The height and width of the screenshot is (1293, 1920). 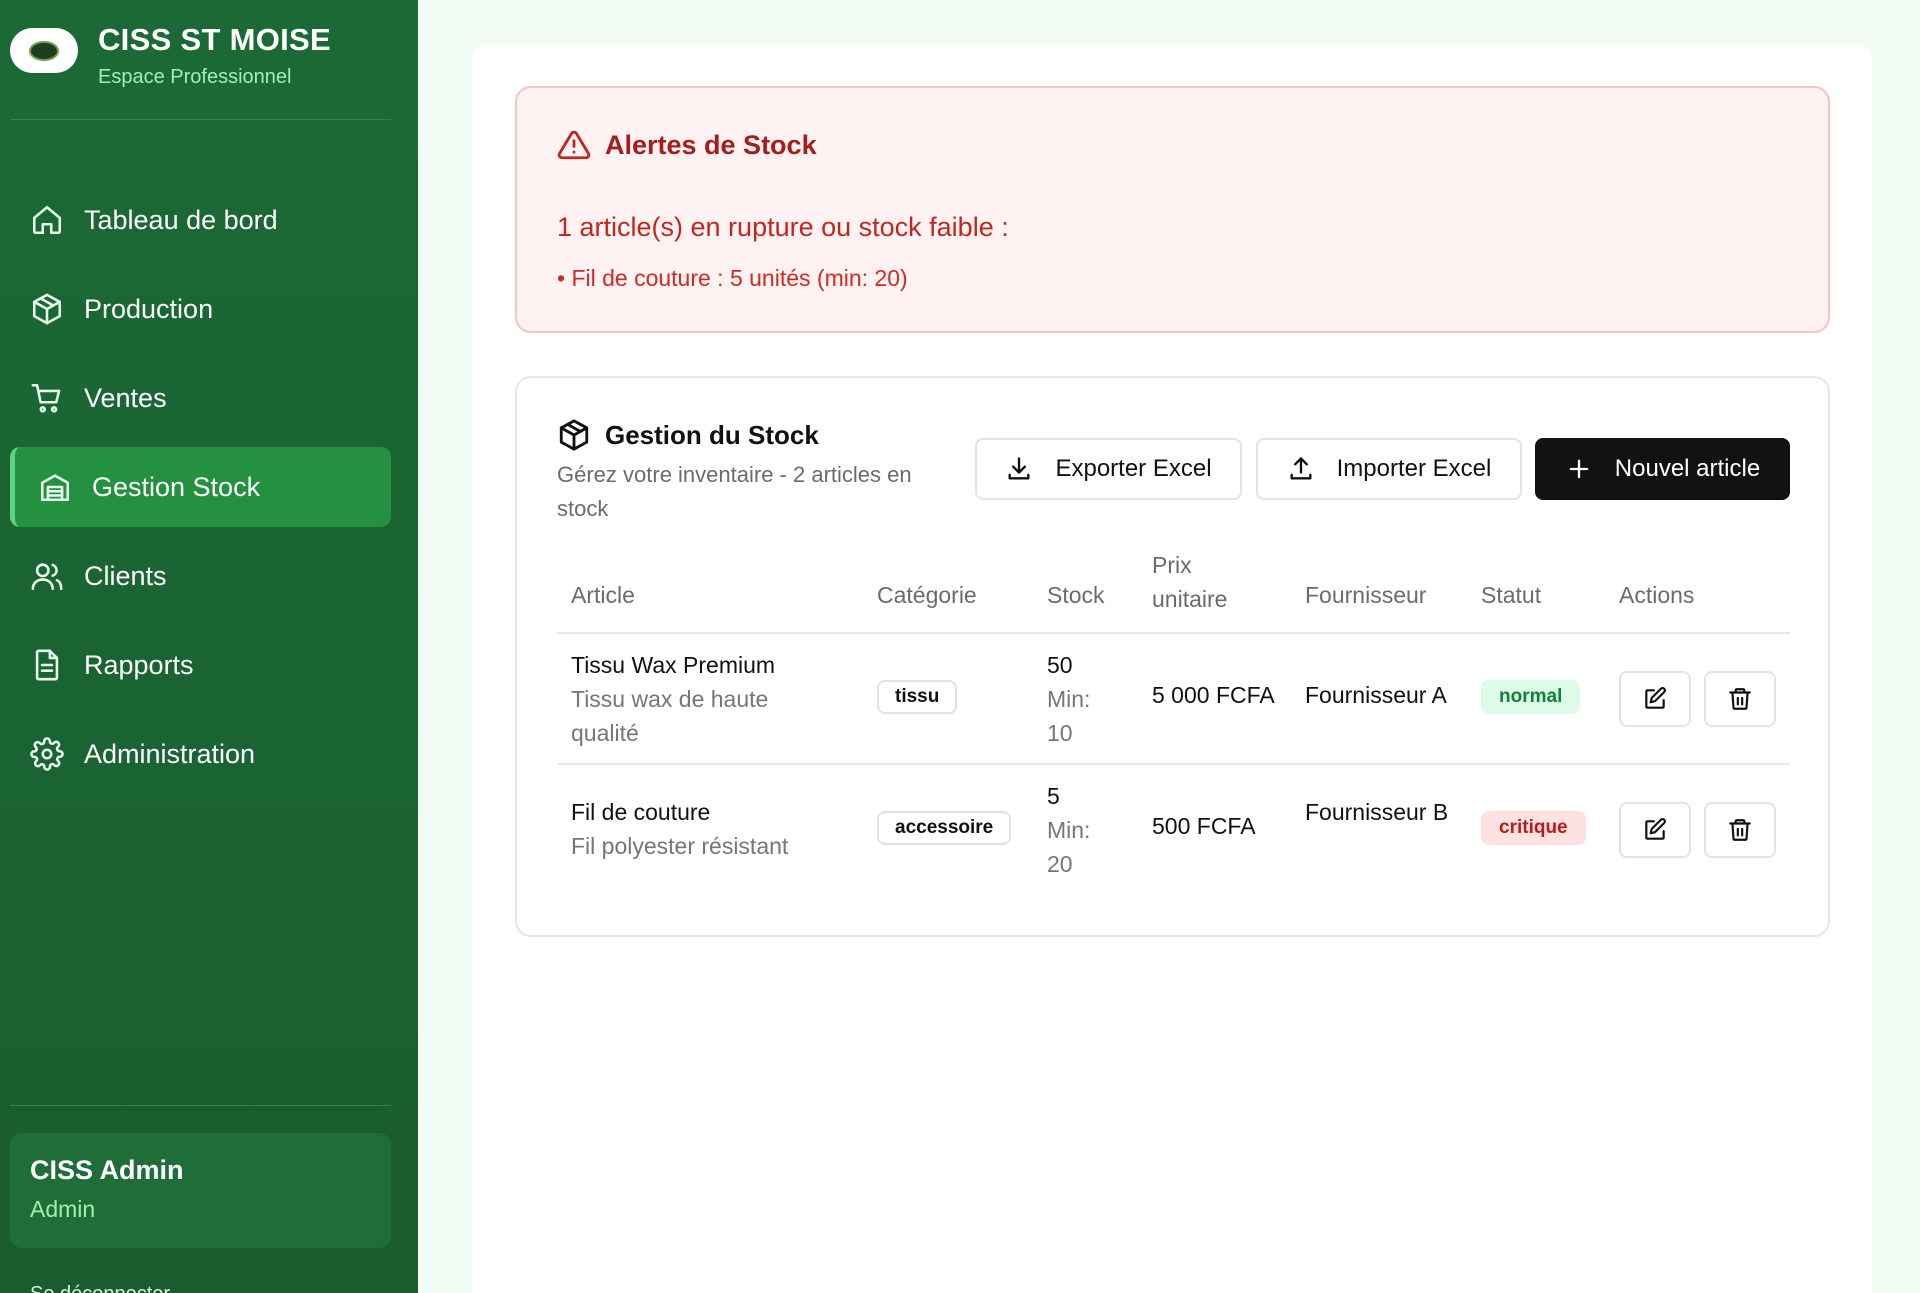 I want to click on logout-label: Se déconnecter, so click(x=100, y=1288).